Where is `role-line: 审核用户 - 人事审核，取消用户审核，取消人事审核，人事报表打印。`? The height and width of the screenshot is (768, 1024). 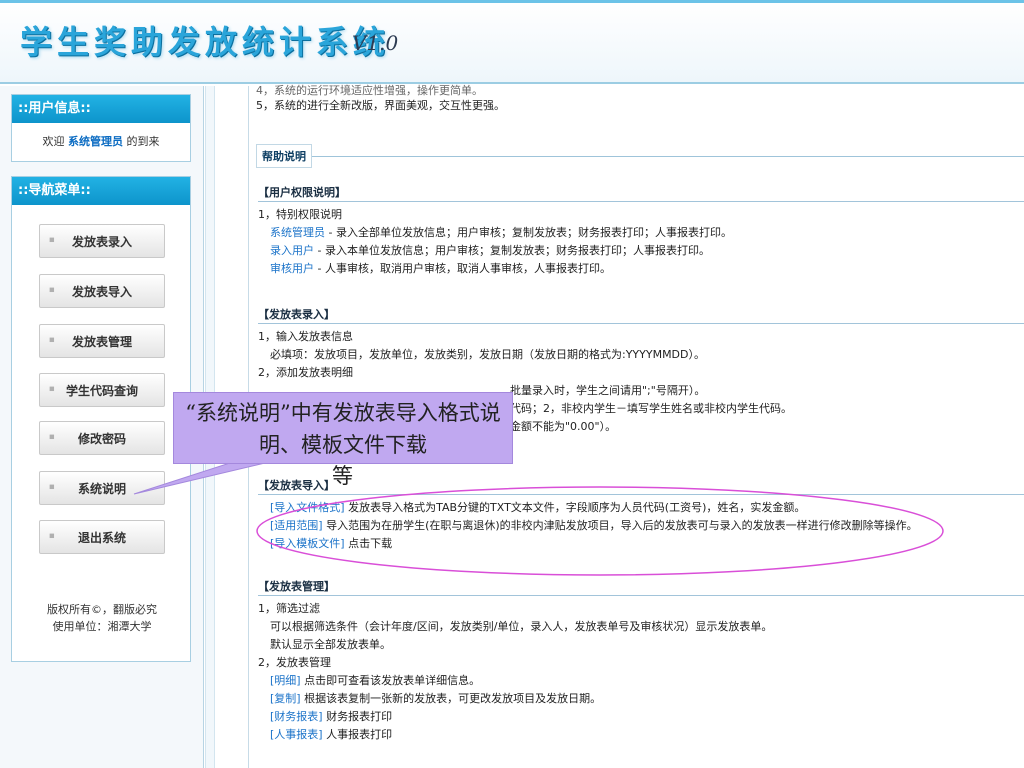
role-line: 审核用户 - 人事审核，取消用户审核，取消人事审核，人事报表打印。 is located at coordinates (641, 269).